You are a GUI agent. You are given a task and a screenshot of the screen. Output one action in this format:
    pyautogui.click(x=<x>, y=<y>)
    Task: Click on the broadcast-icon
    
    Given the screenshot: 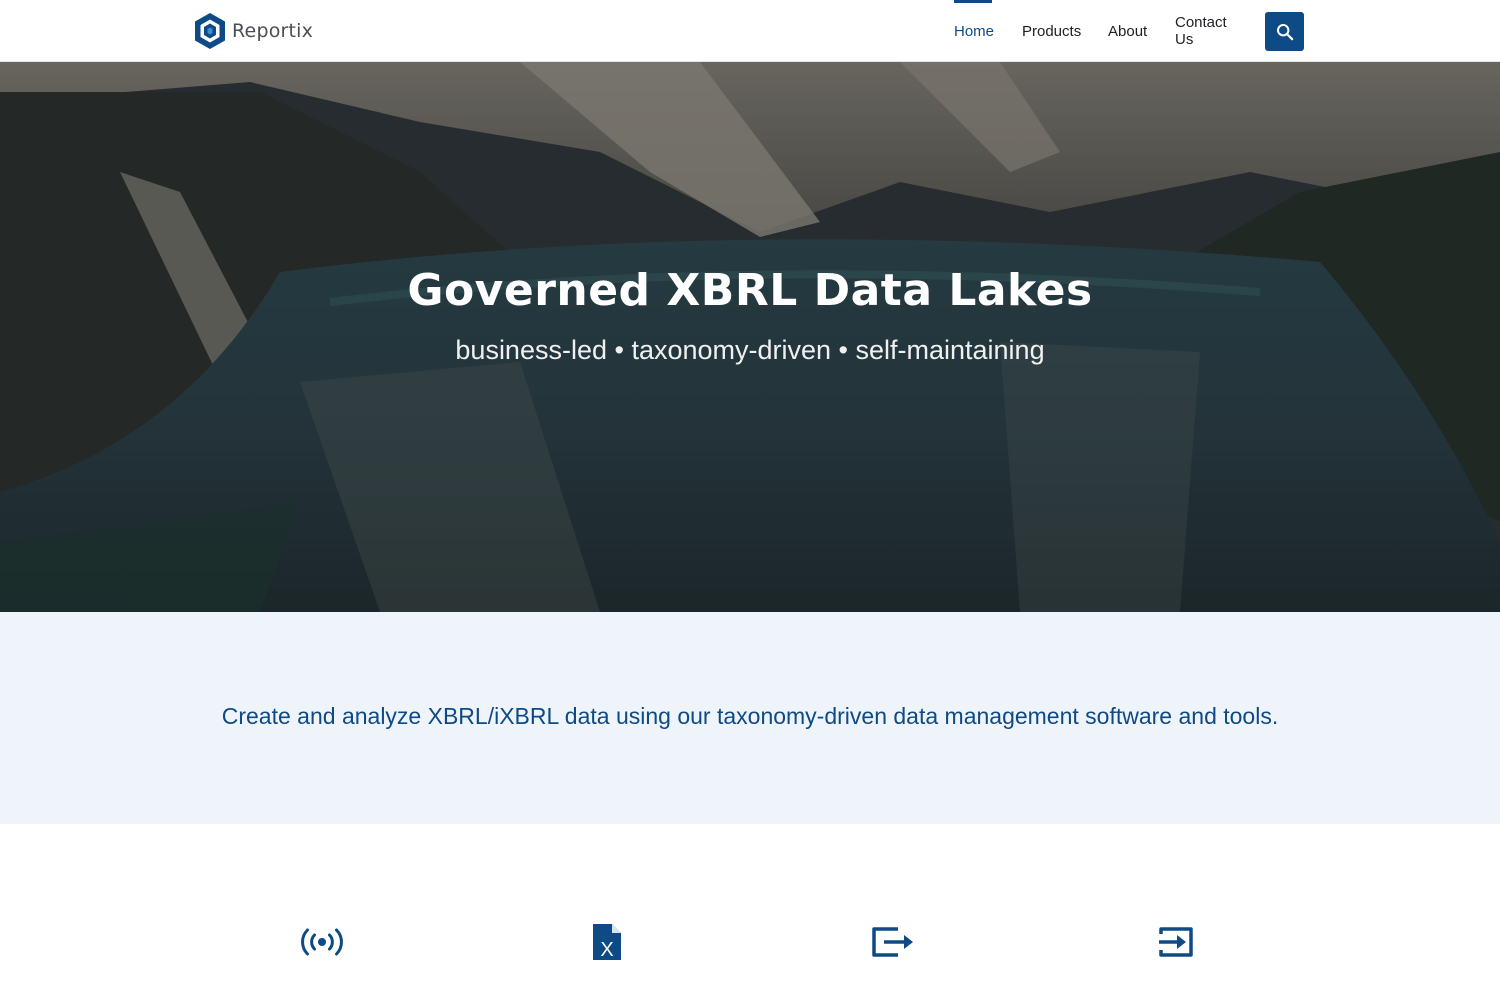 What is the action you would take?
    pyautogui.click(x=322, y=942)
    